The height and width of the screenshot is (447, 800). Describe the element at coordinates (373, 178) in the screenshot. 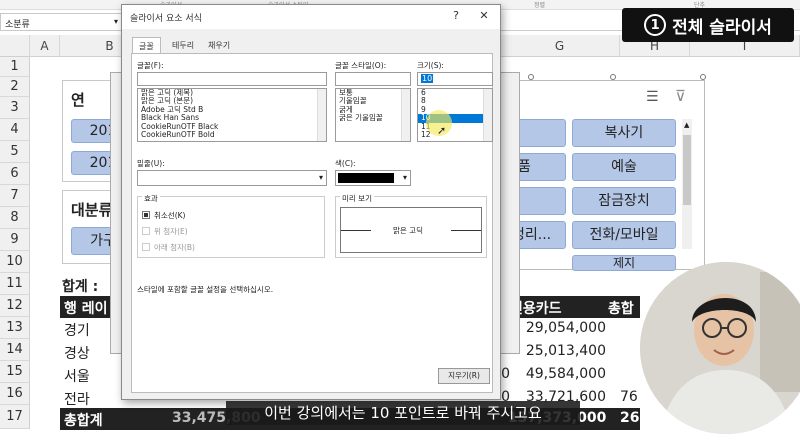

I see `color-picker: ▾` at that location.